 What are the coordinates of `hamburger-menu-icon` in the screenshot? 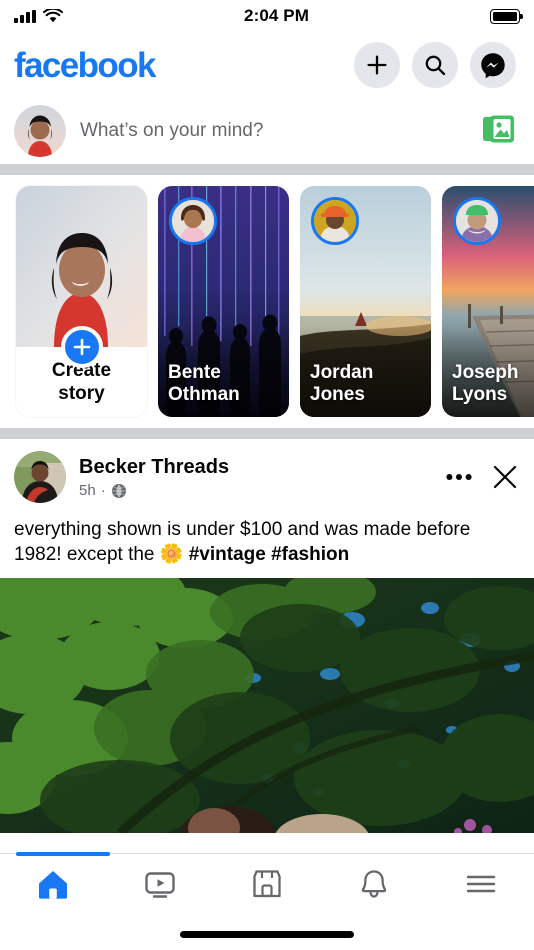 It's located at (480, 883).